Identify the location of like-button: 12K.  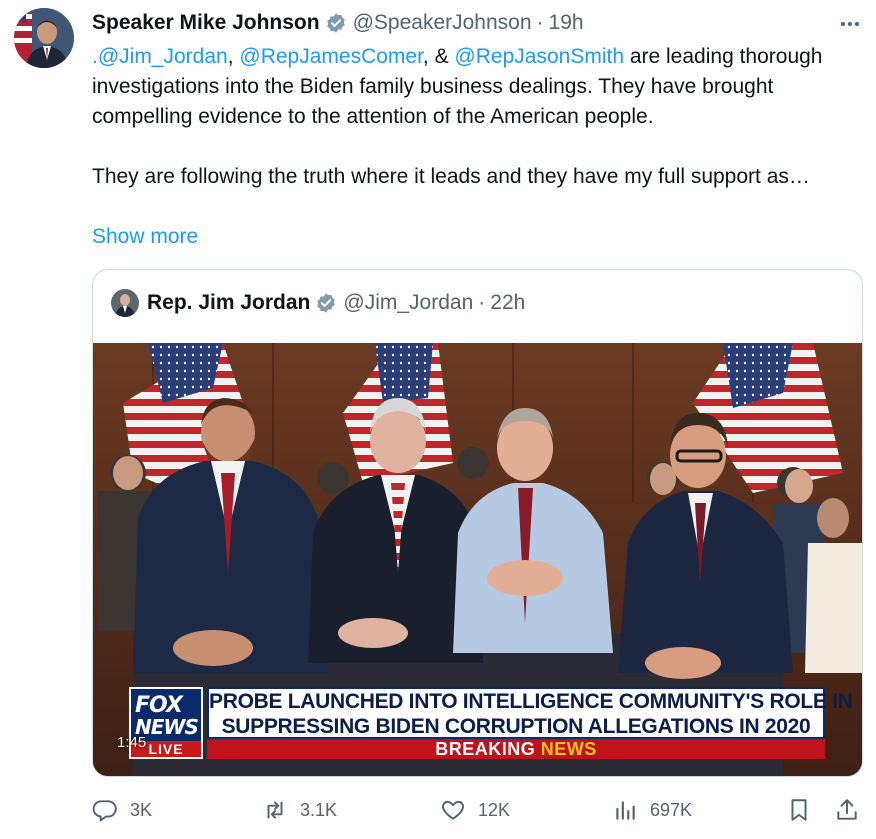
(475, 810).